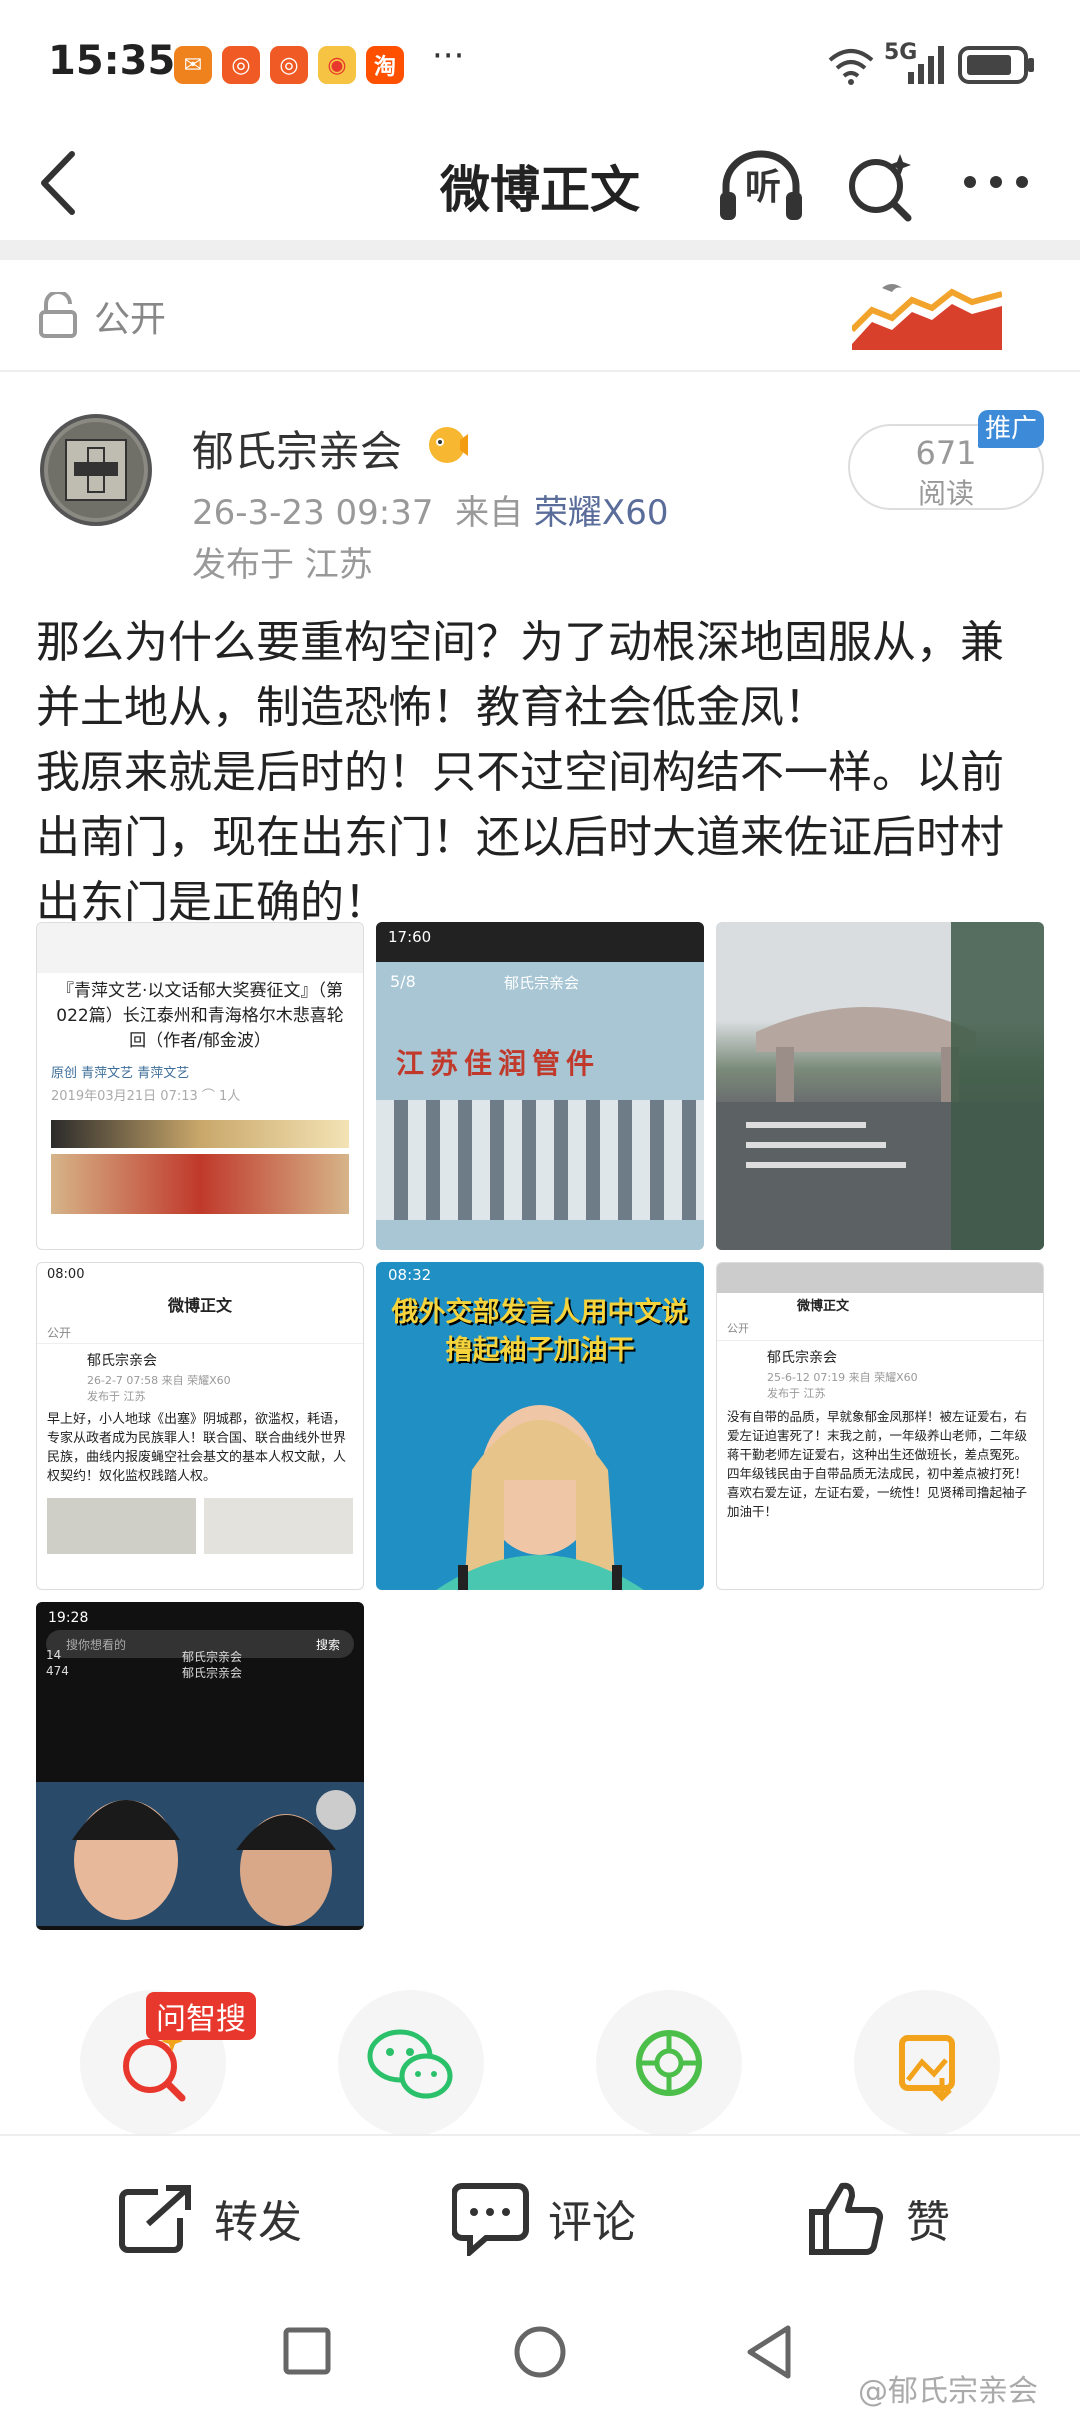 The width and height of the screenshot is (1080, 2412). I want to click on share-moments-button, so click(669, 2063).